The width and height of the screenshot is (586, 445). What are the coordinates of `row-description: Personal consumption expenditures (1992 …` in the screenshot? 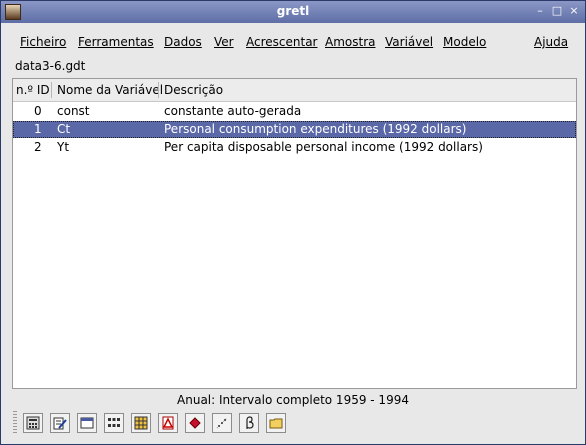 It's located at (315, 129).